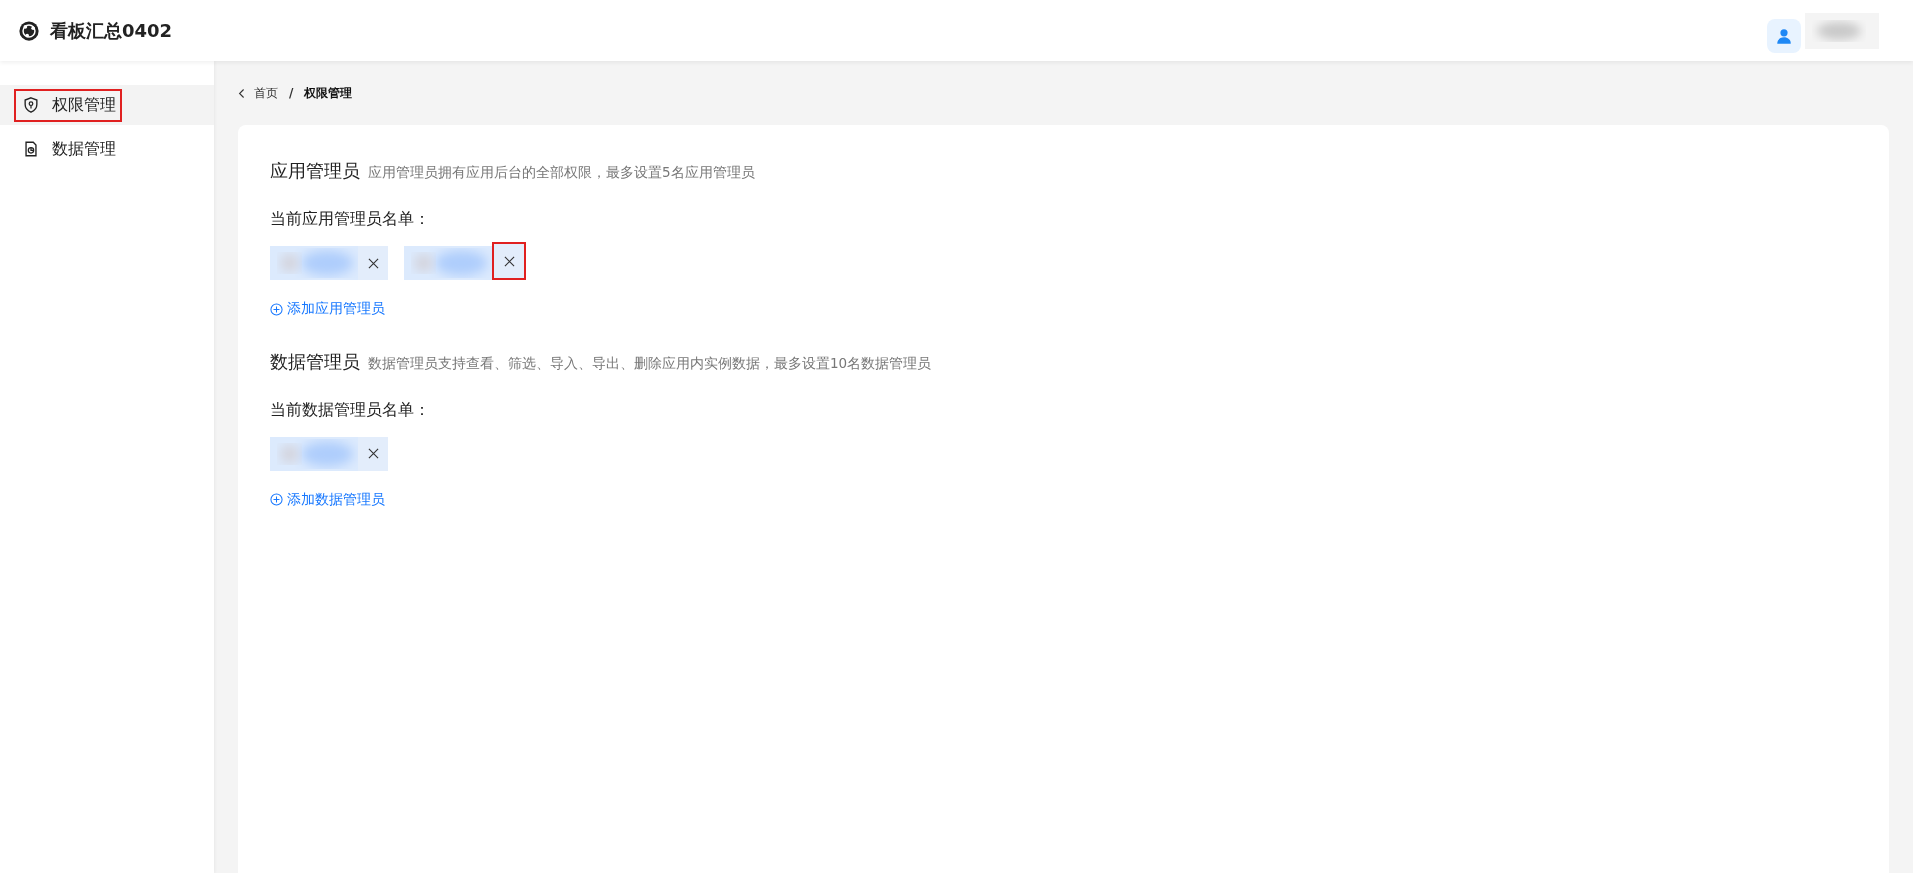 This screenshot has width=1913, height=873. What do you see at coordinates (327, 499) in the screenshot?
I see `add-link: 添加数据管理员` at bounding box center [327, 499].